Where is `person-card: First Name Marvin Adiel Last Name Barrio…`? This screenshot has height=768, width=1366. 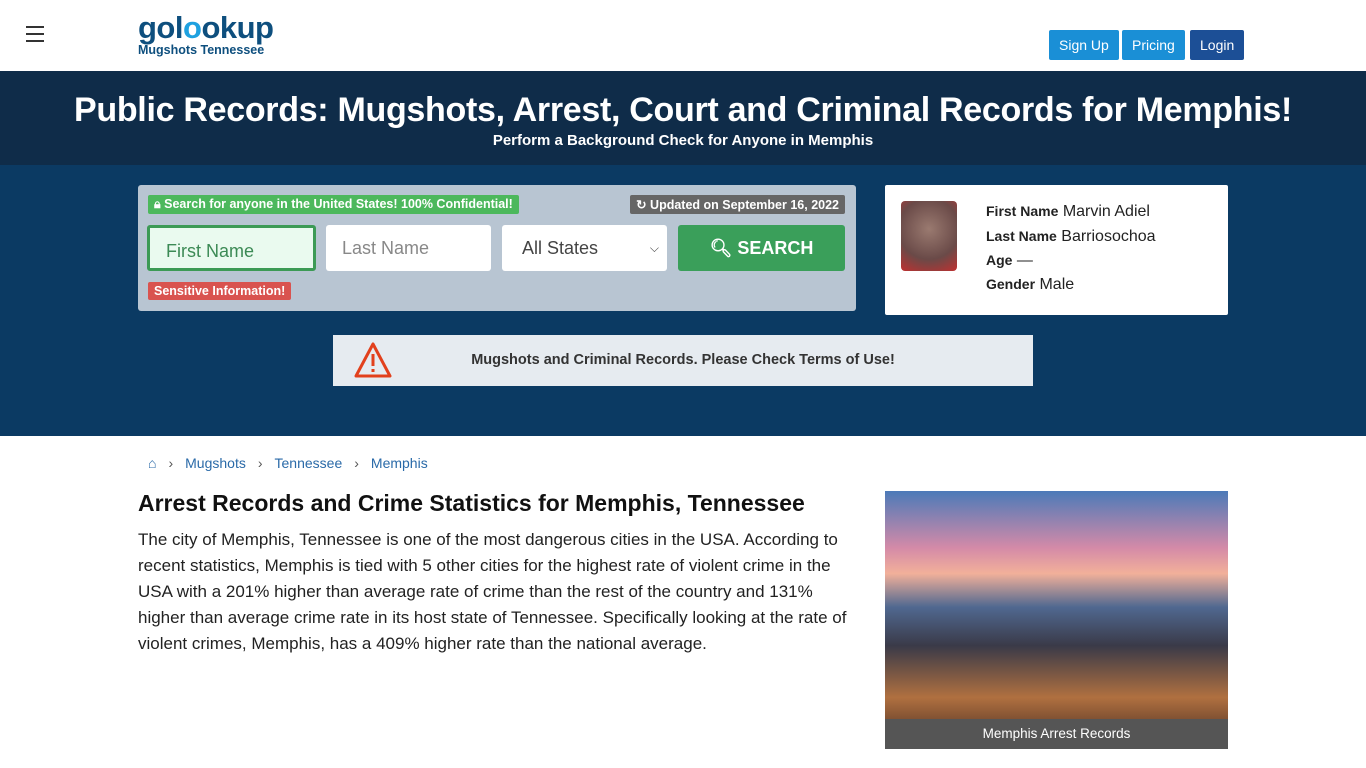
person-card: First Name Marvin Adiel Last Name Barrio… is located at coordinates (1056, 250).